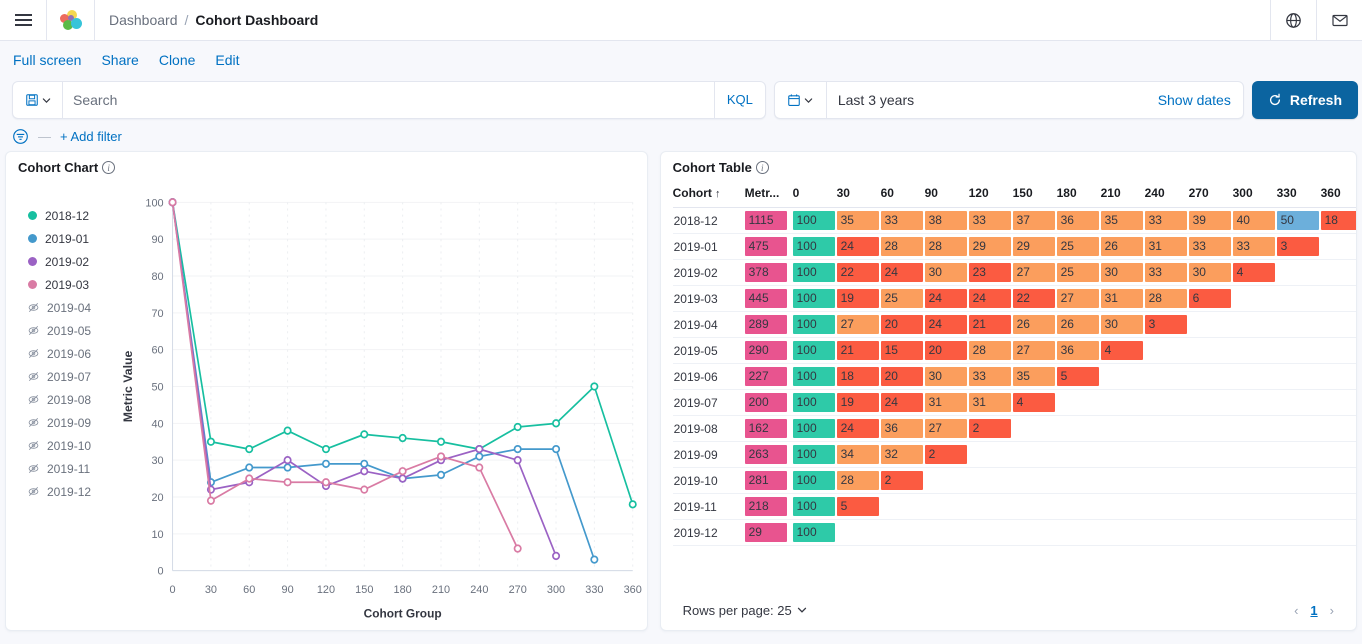 This screenshot has width=1362, height=644. I want to click on column-header-120: 120, so click(990, 194).